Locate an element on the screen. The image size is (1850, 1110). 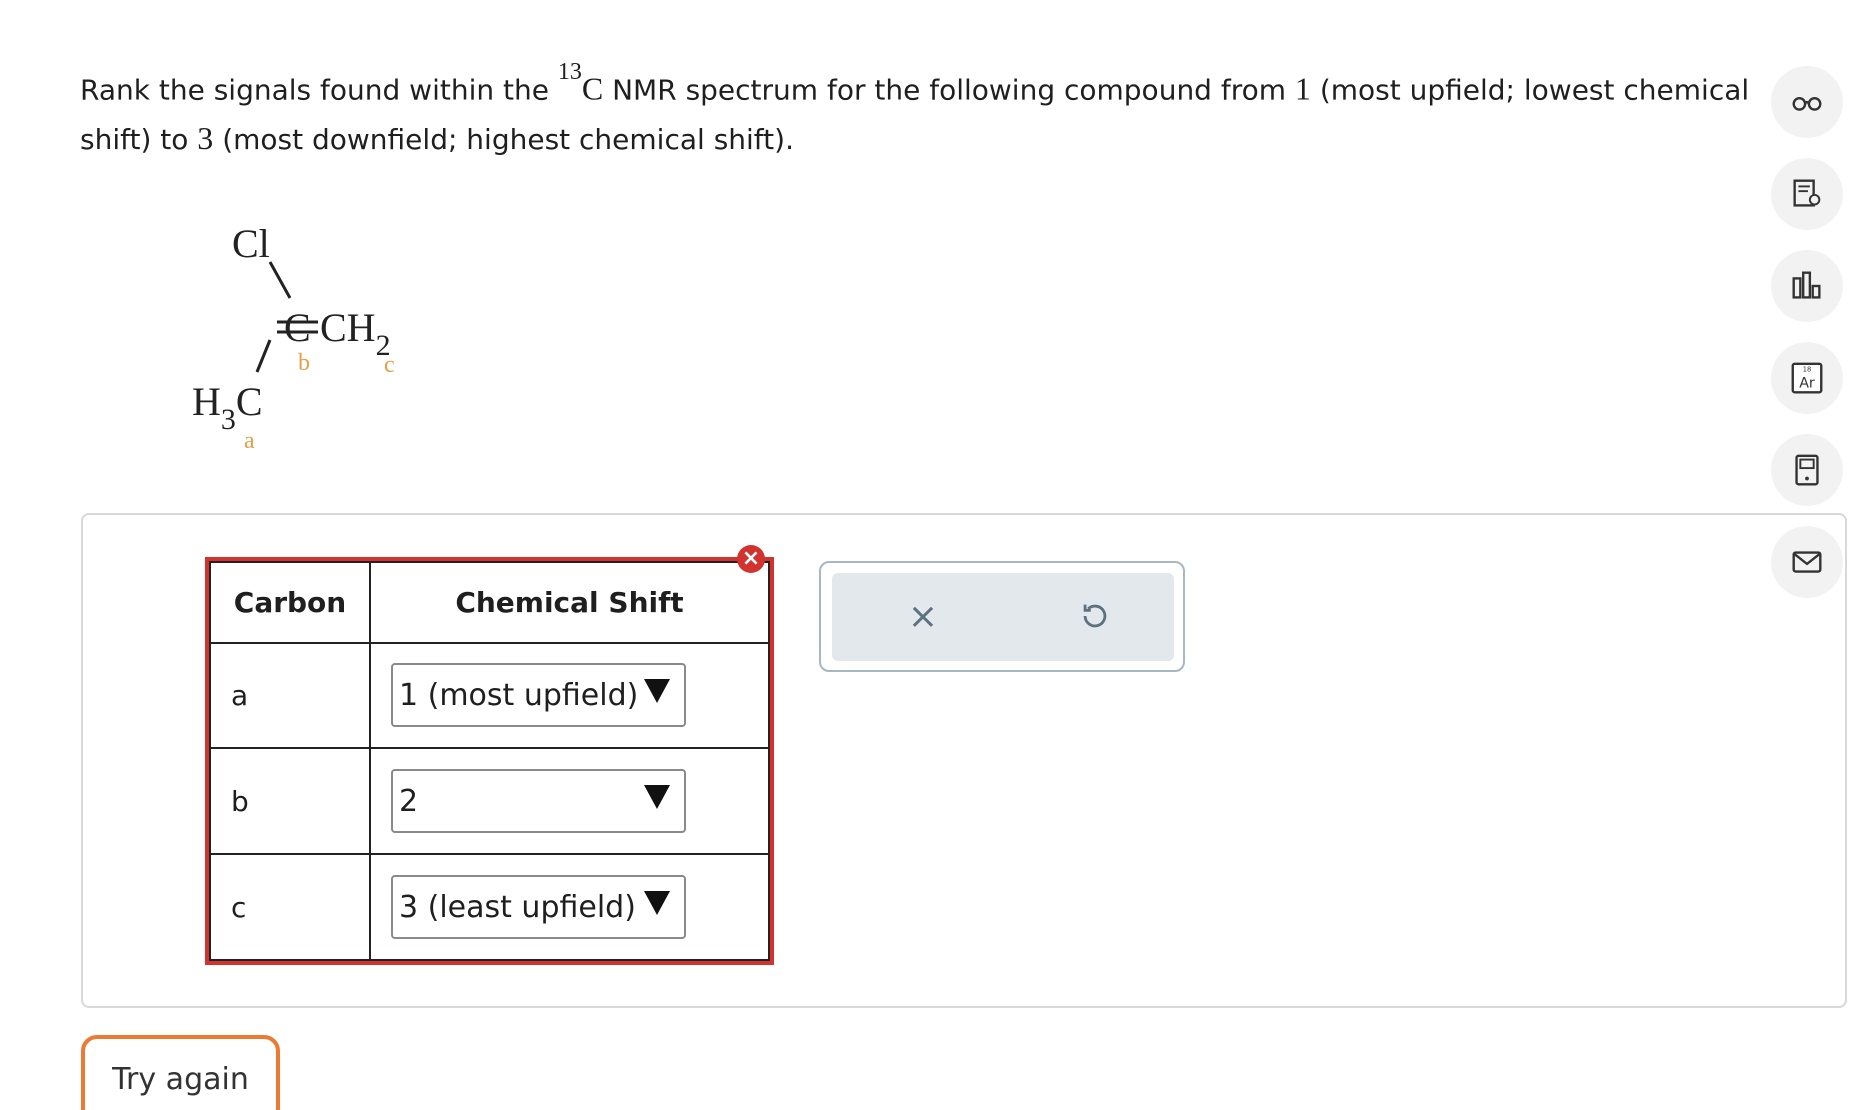
chlorine-atom: Cl is located at coordinates (251, 243).